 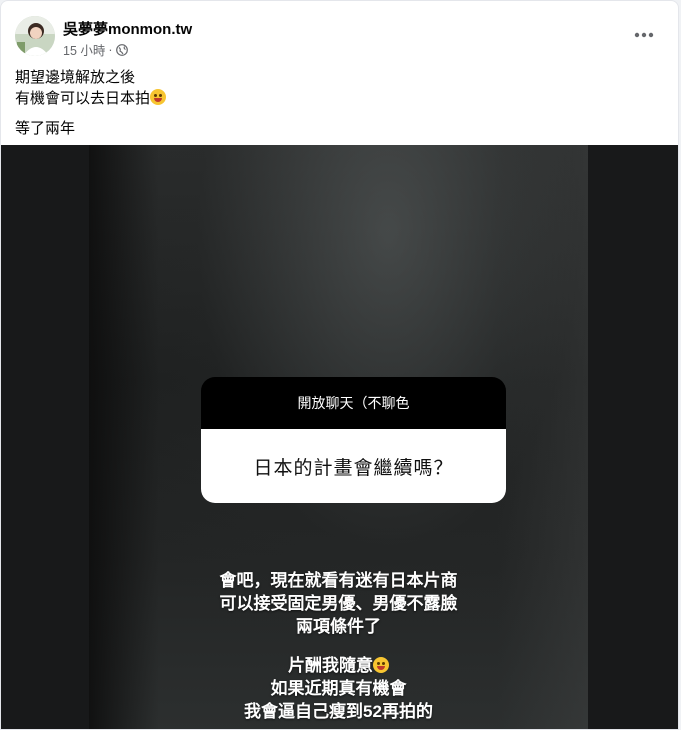 I want to click on question-sticker: 開放聊天（不聊色 日本的計畫會繼續嗎？, so click(x=353, y=440).